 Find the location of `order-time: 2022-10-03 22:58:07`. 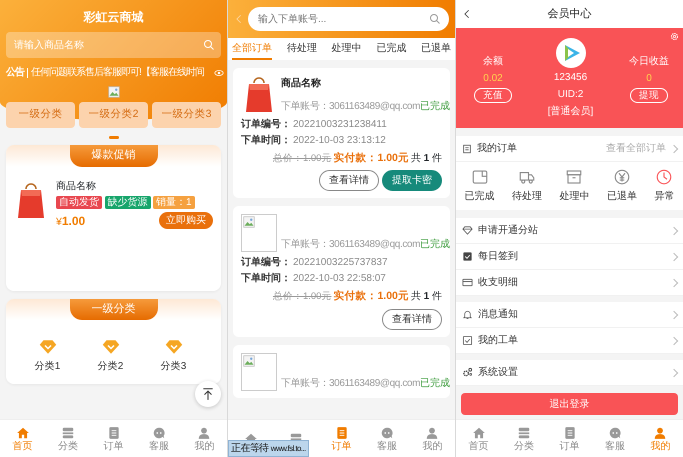

order-time: 2022-10-03 22:58:07 is located at coordinates (339, 279).